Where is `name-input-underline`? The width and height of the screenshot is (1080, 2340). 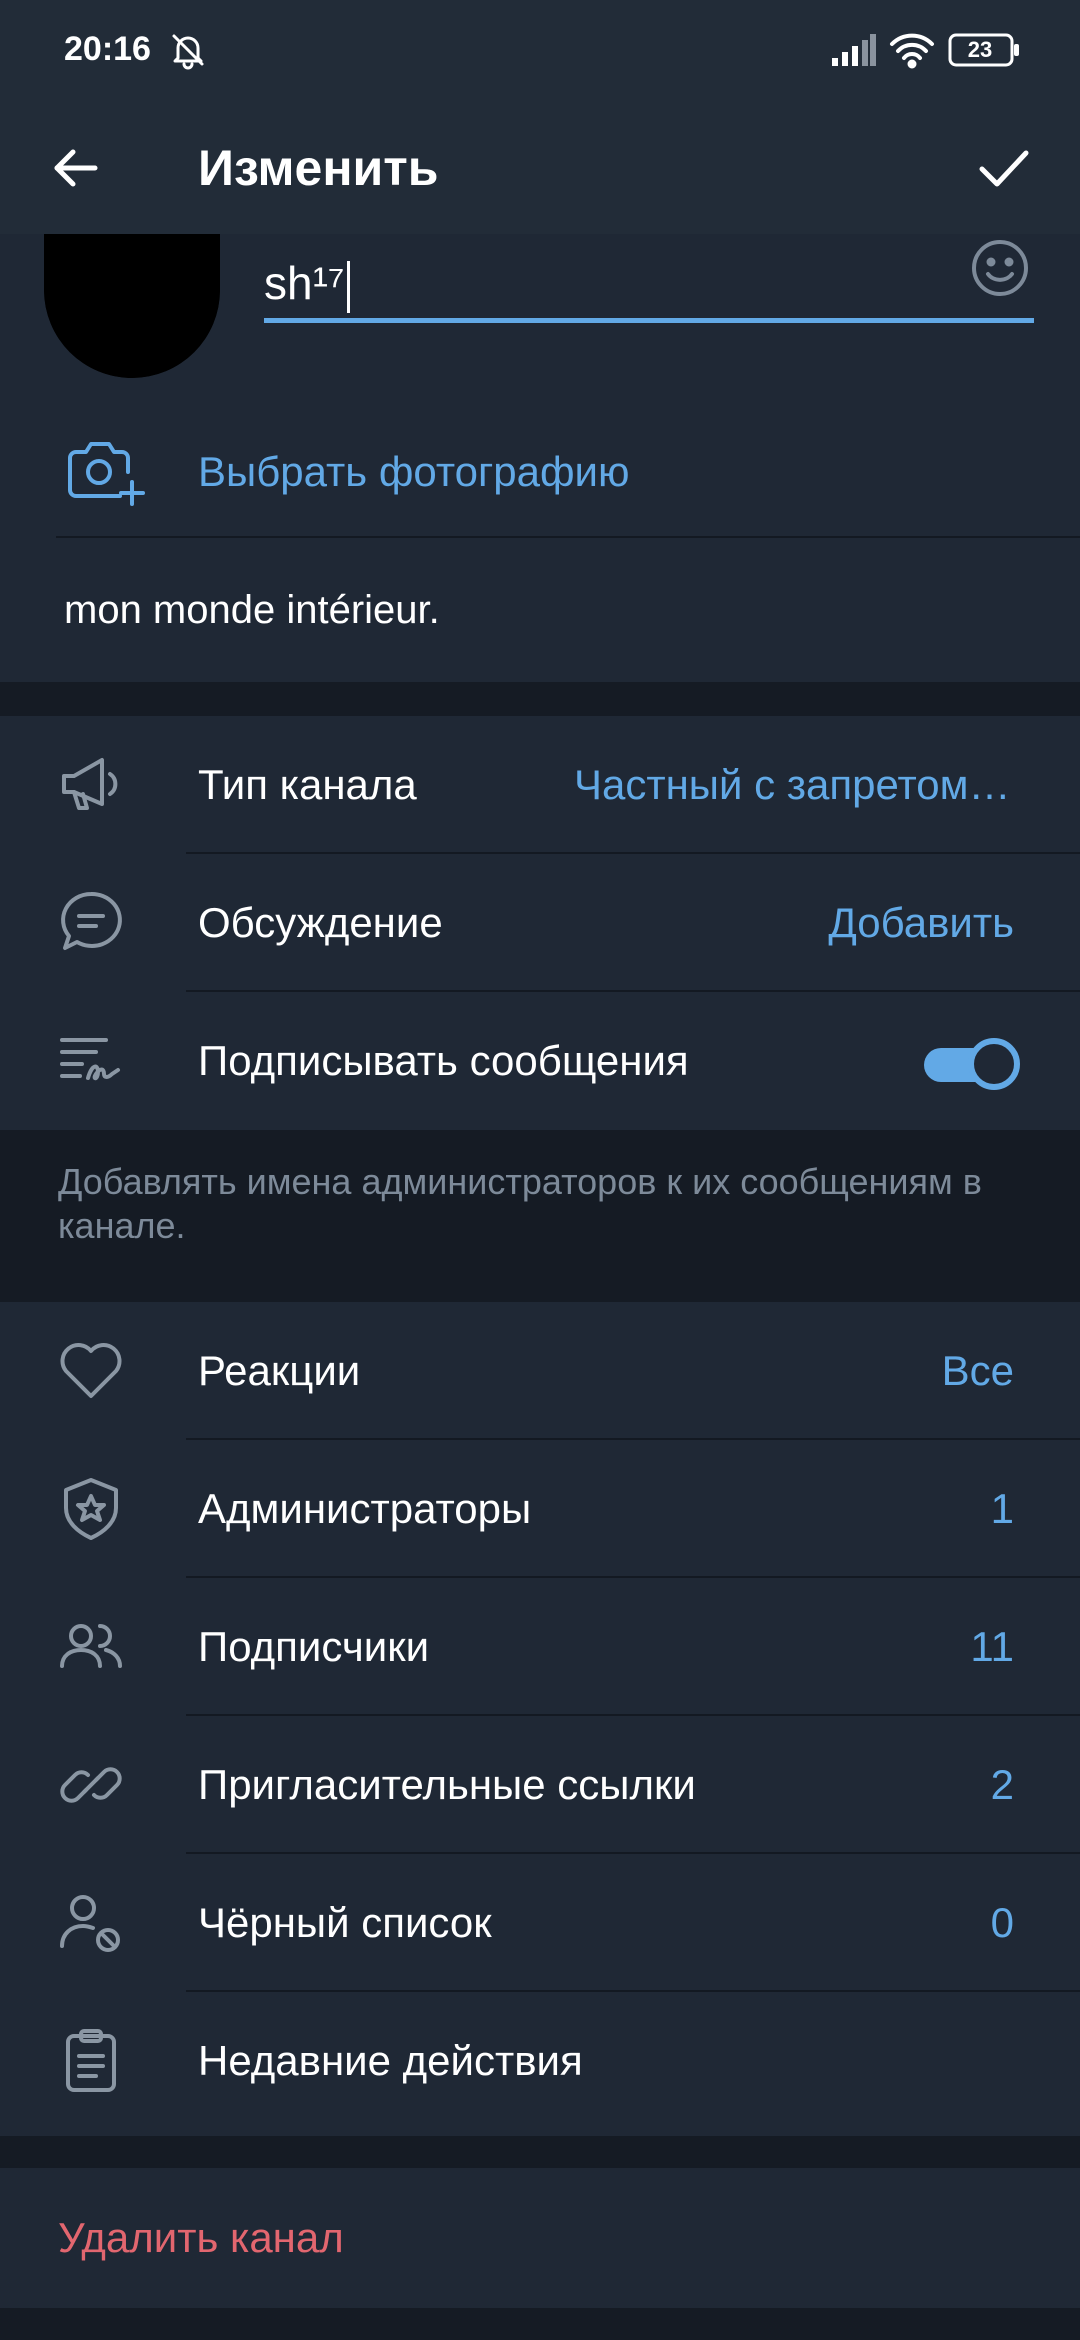
name-input-underline is located at coordinates (649, 320).